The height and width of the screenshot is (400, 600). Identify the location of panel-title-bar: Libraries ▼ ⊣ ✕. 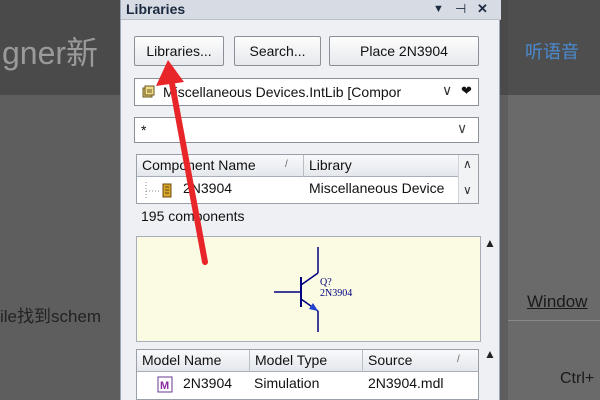
(311, 10).